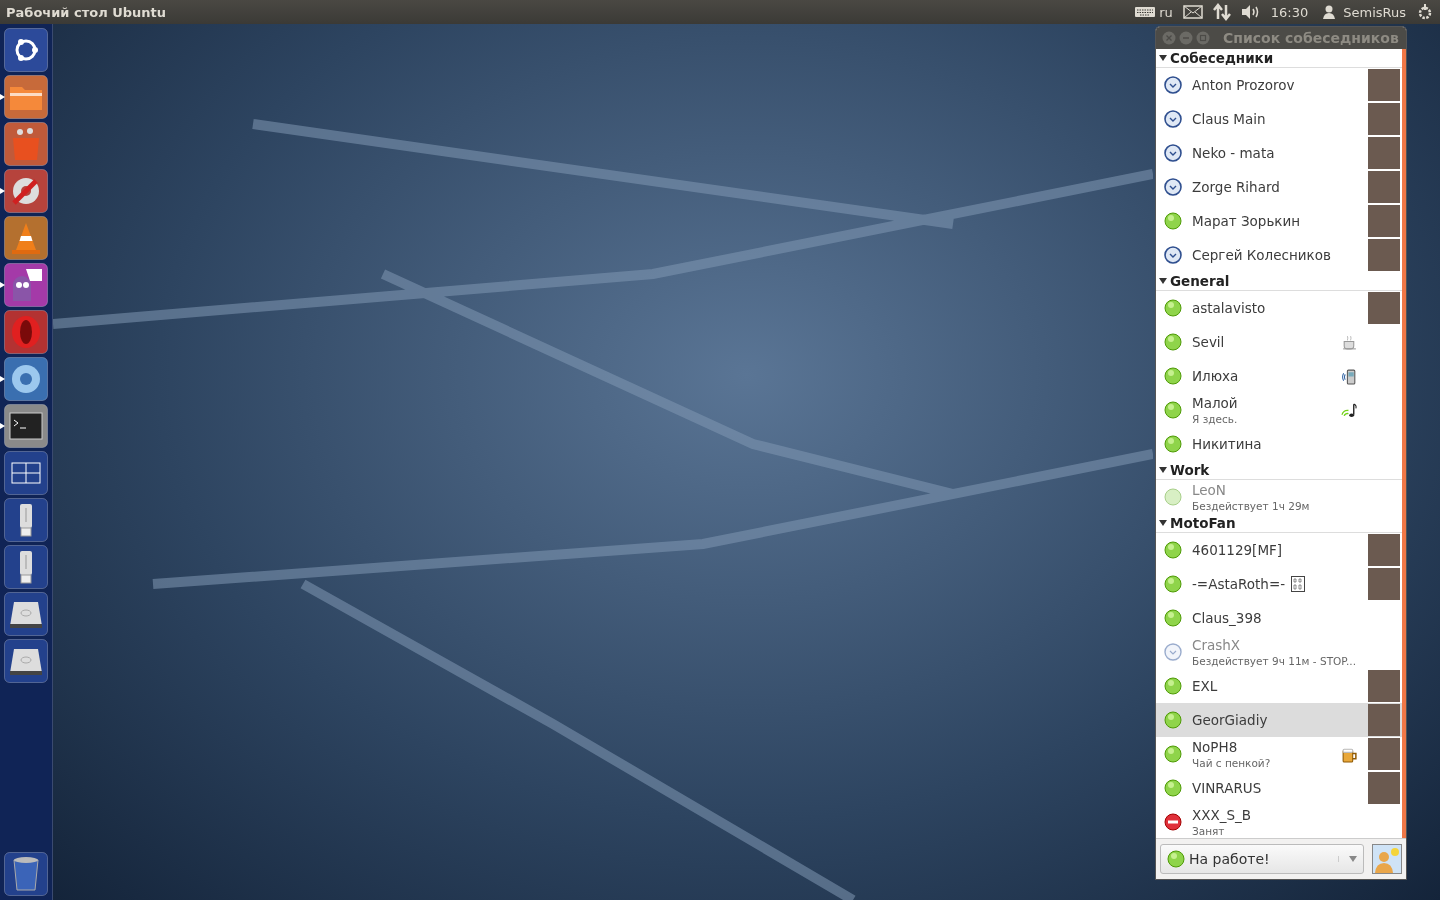 This screenshot has height=900, width=1440. I want to click on contact-name: Никитина, so click(1227, 444).